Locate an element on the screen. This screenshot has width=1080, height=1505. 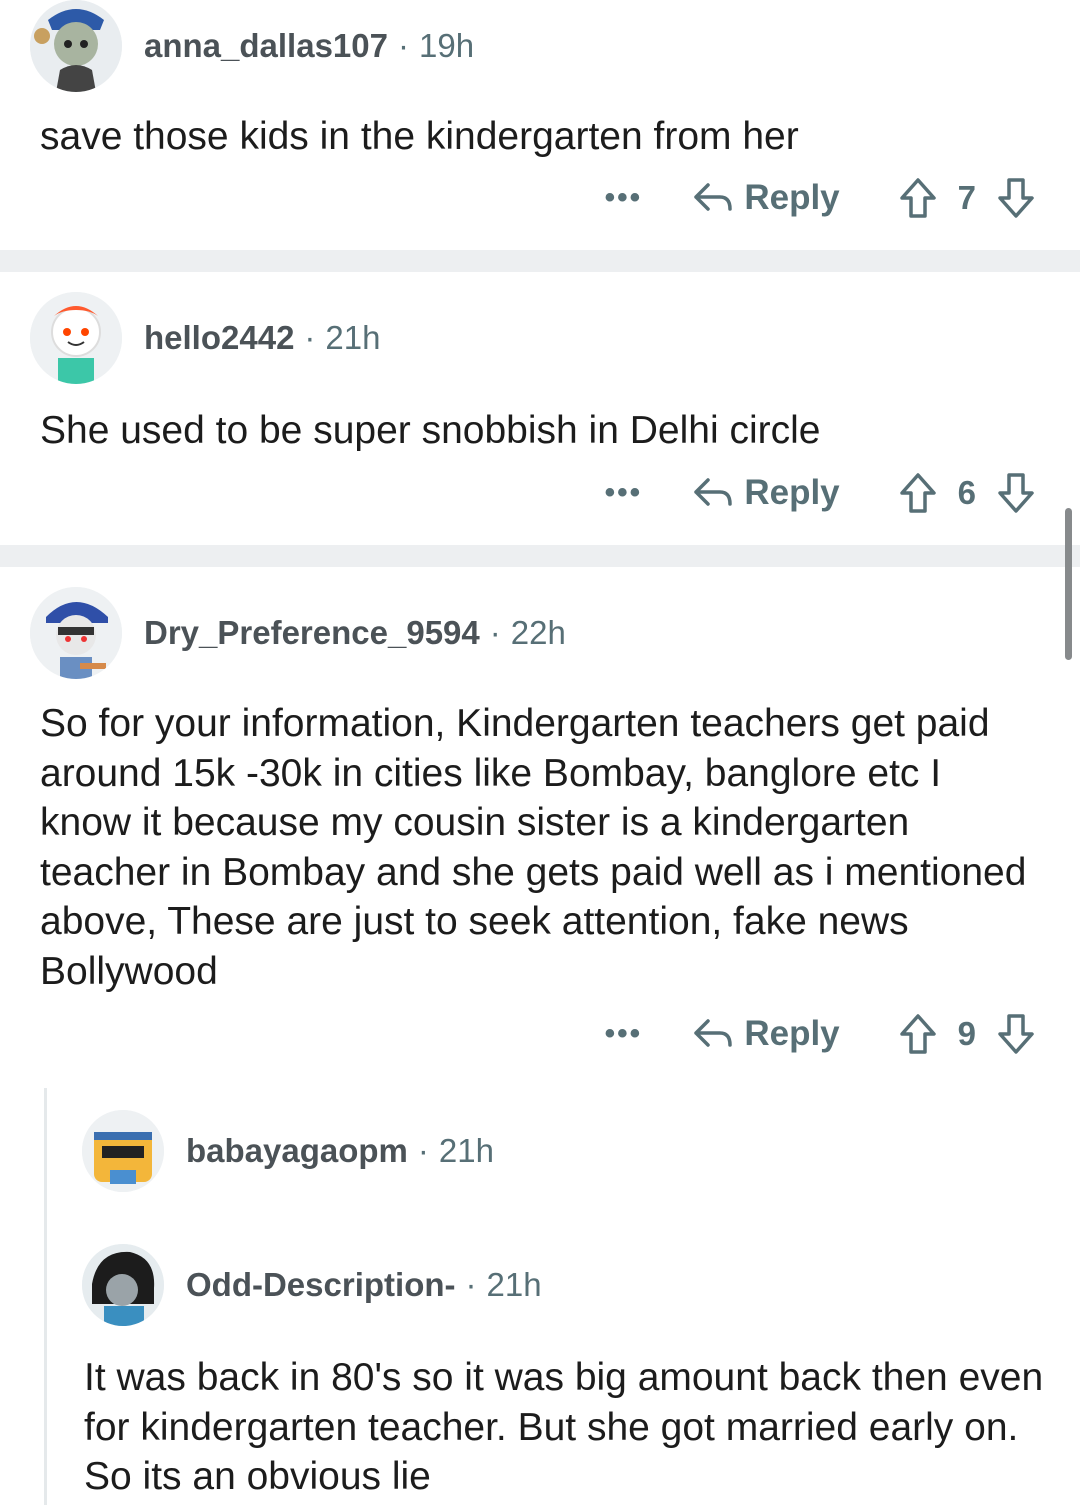
vote-controls: 9 is located at coordinates (967, 1034).